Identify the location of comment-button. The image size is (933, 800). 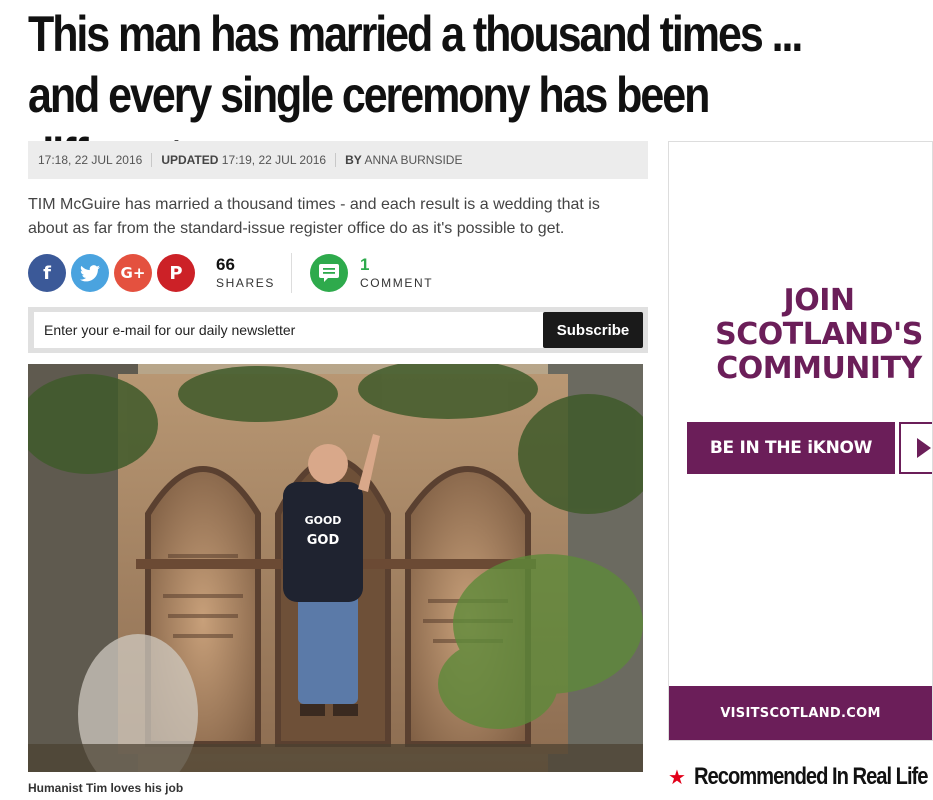
(328, 273).